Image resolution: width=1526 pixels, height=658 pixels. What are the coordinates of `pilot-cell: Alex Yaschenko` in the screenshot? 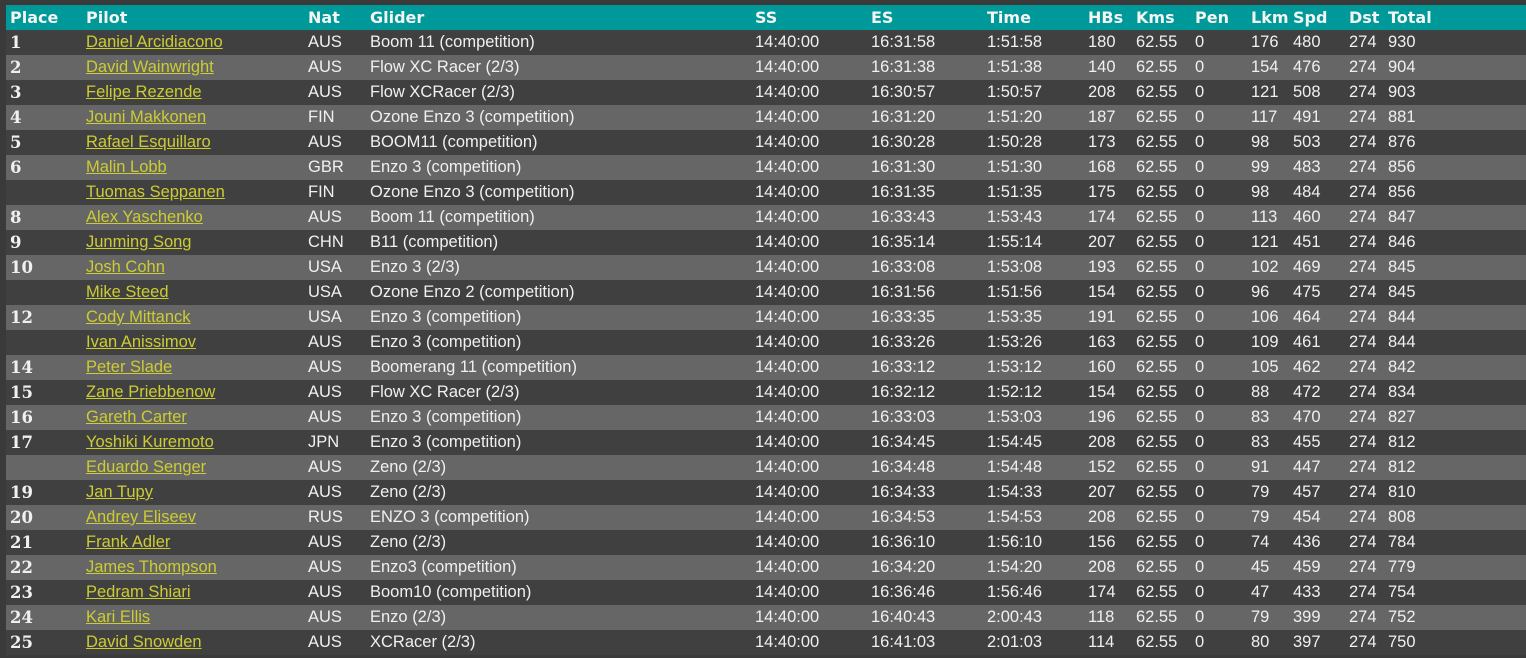 It's located at (193, 217).